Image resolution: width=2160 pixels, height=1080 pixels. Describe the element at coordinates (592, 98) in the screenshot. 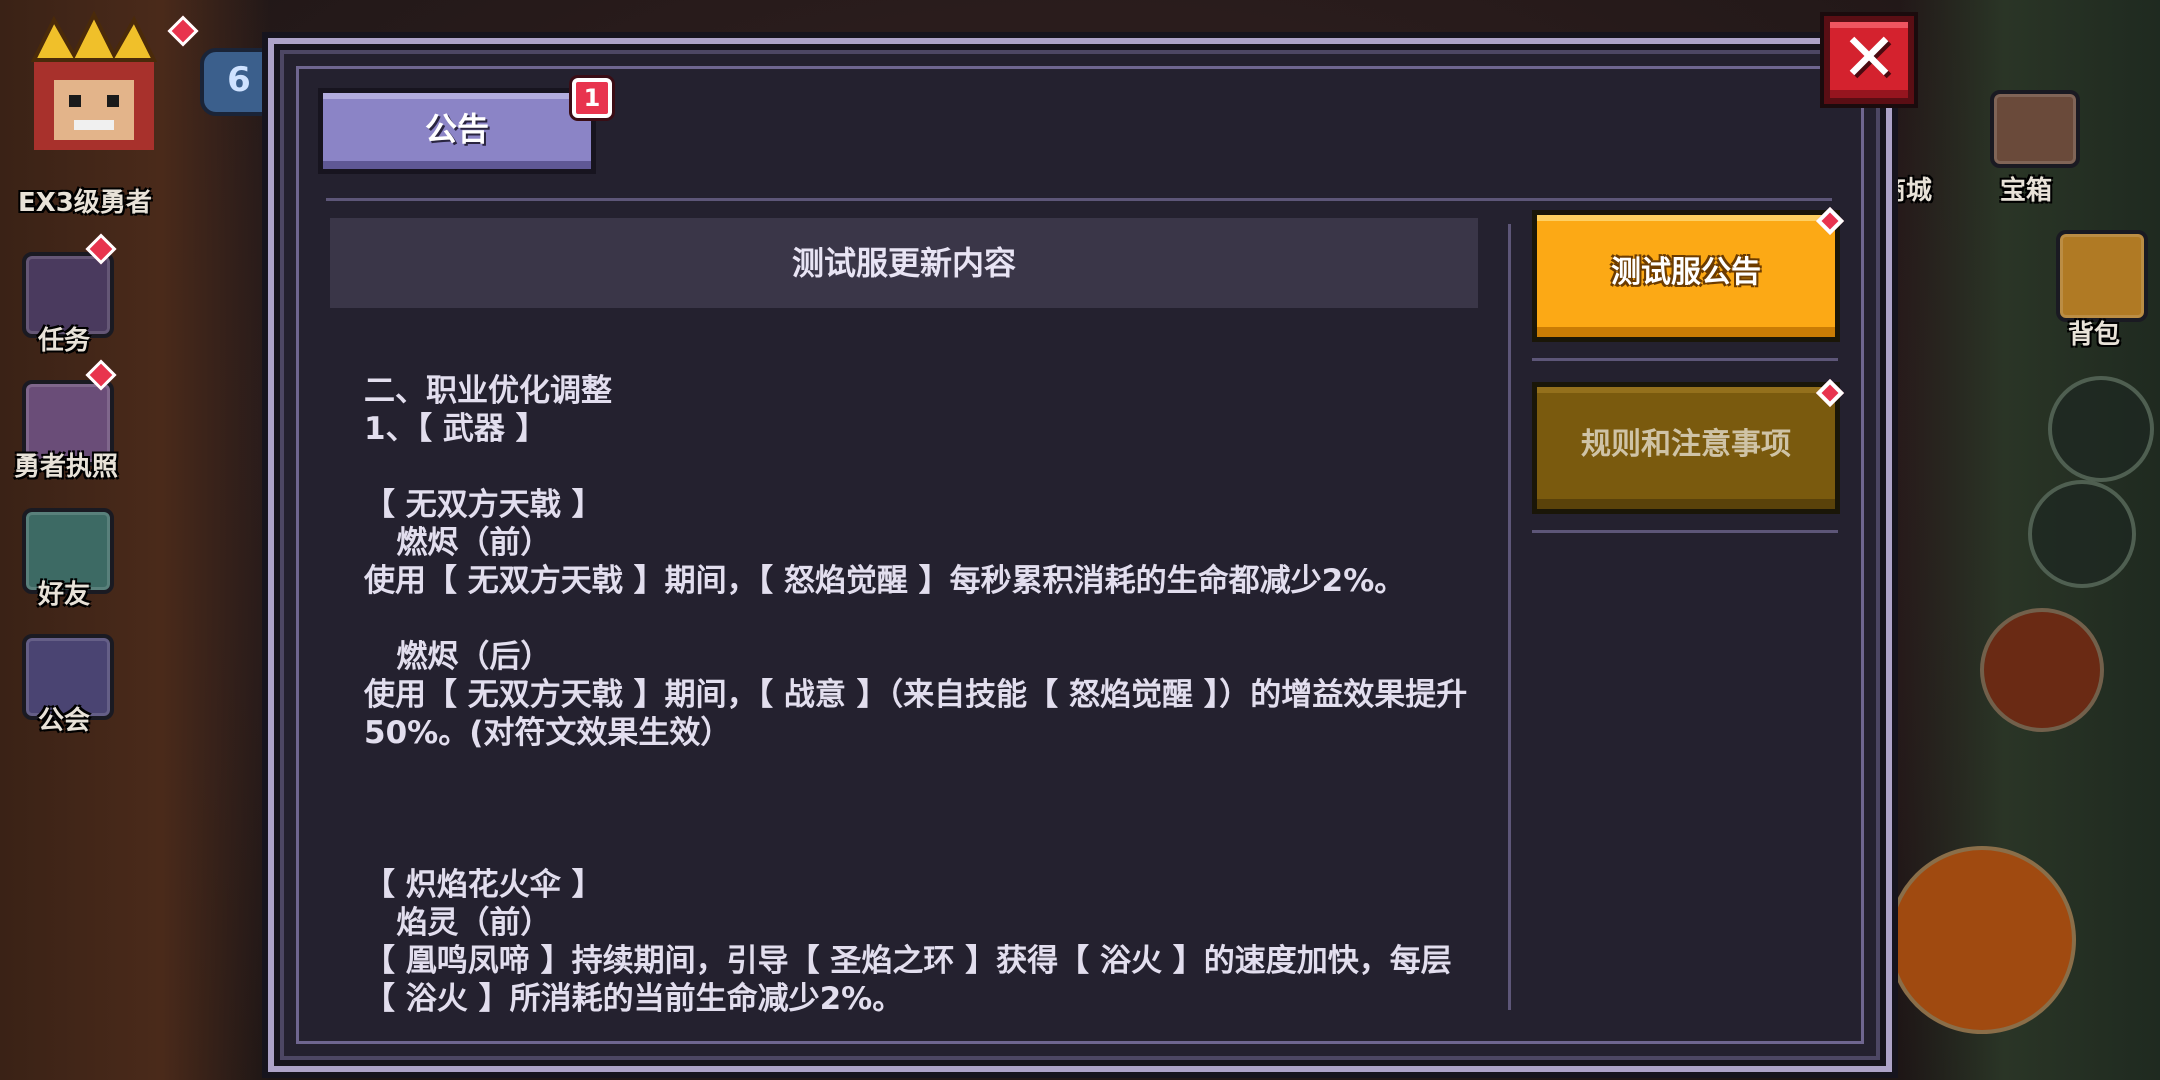

I see `tab-notice-badge: 1` at that location.